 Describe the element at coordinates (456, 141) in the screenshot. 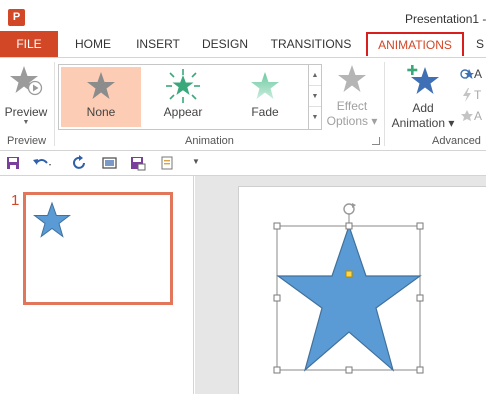

I see `advanced-group-label: Advanced` at that location.